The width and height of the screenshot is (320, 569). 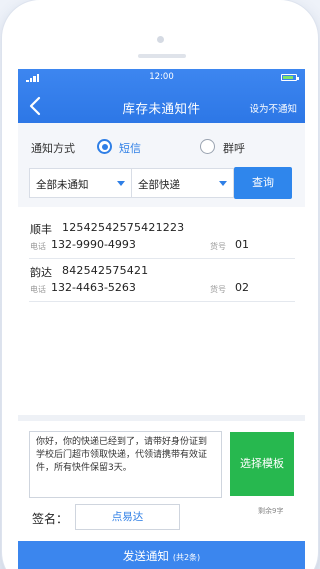 What do you see at coordinates (159, 185) in the screenshot?
I see `courier-select-value: 全部快递` at bounding box center [159, 185].